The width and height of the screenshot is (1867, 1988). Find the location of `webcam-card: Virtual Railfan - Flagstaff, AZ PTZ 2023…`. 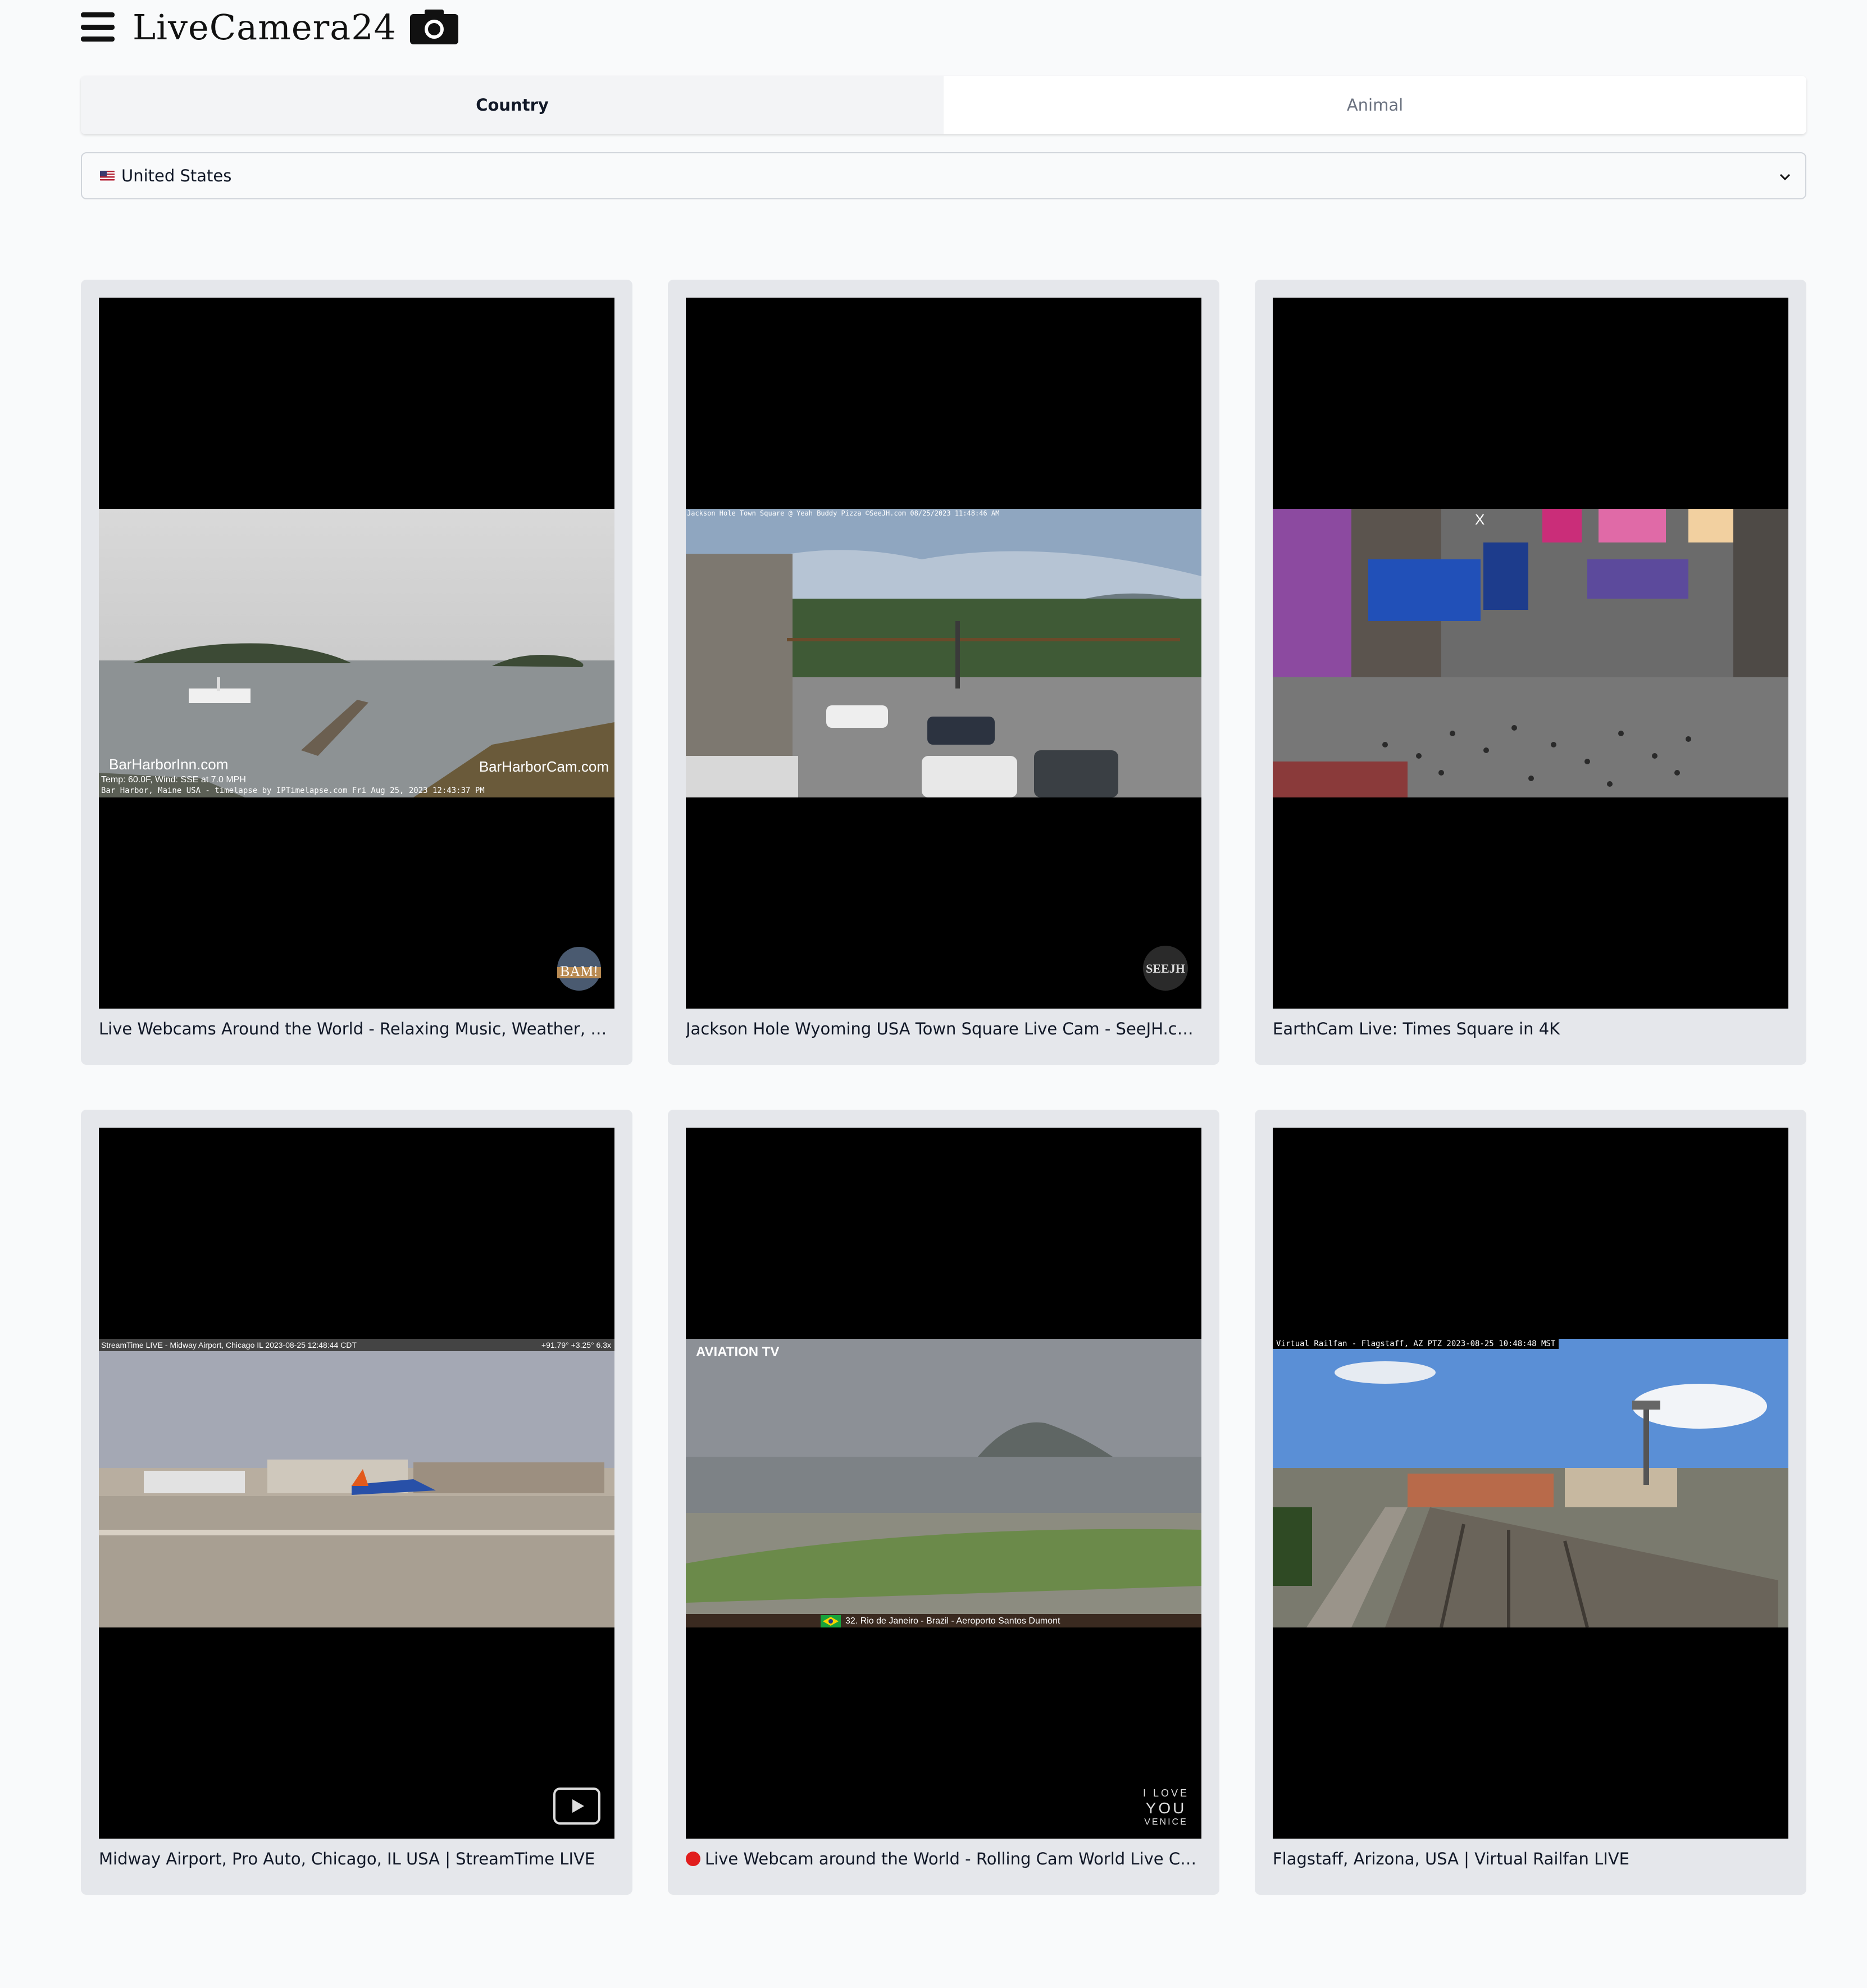

webcam-card: Virtual Railfan - Flagstaff, AZ PTZ 2023… is located at coordinates (1530, 1502).